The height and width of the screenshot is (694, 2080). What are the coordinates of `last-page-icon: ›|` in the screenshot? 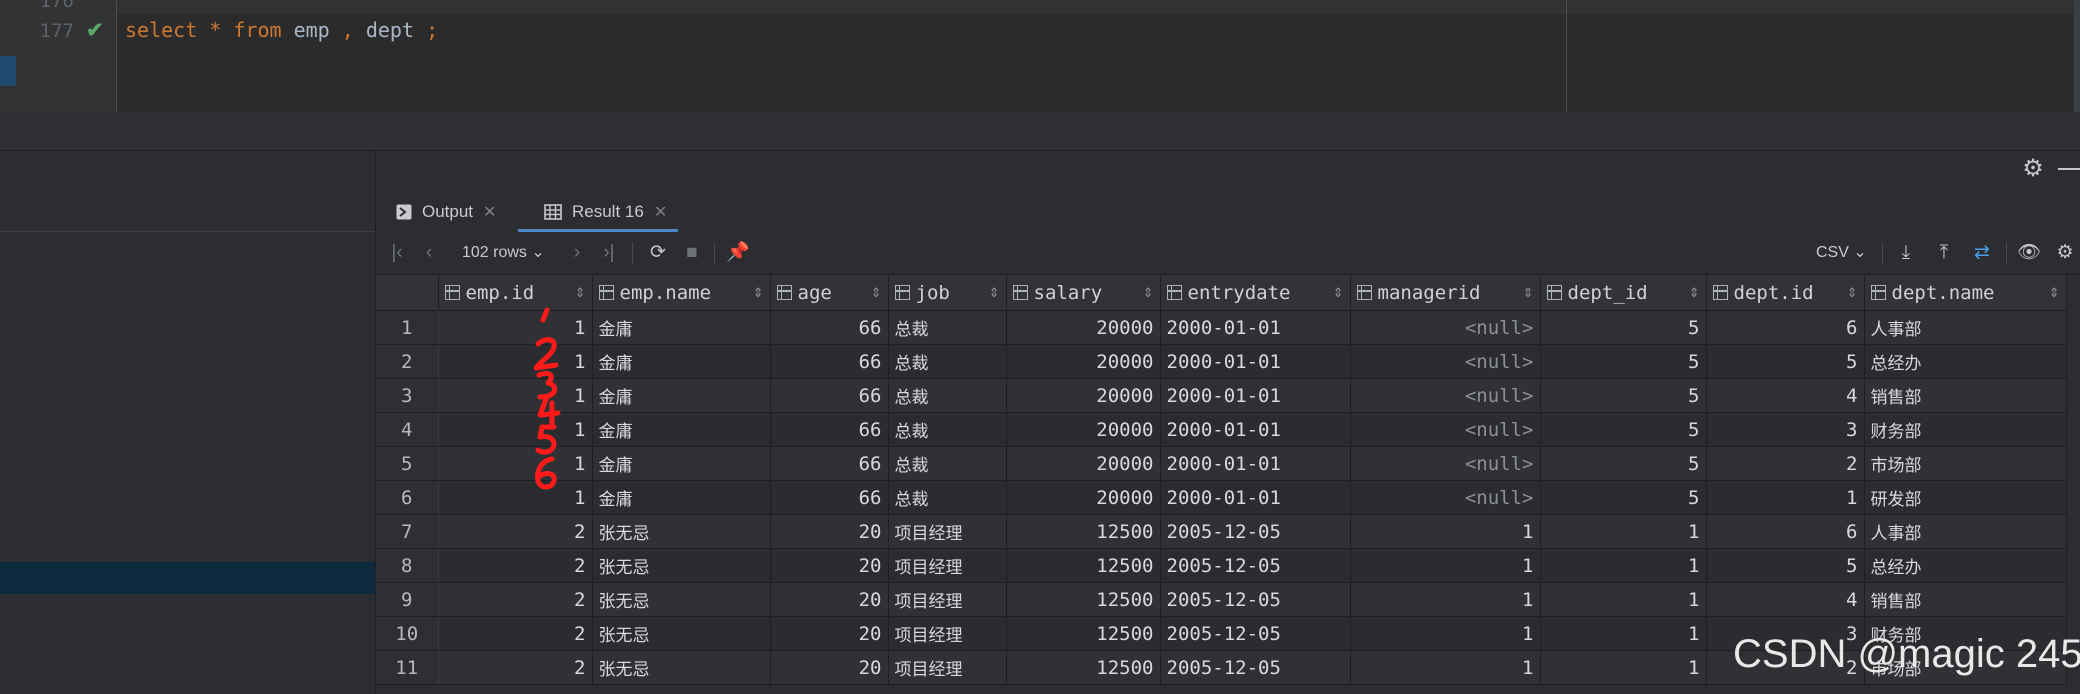 It's located at (609, 253).